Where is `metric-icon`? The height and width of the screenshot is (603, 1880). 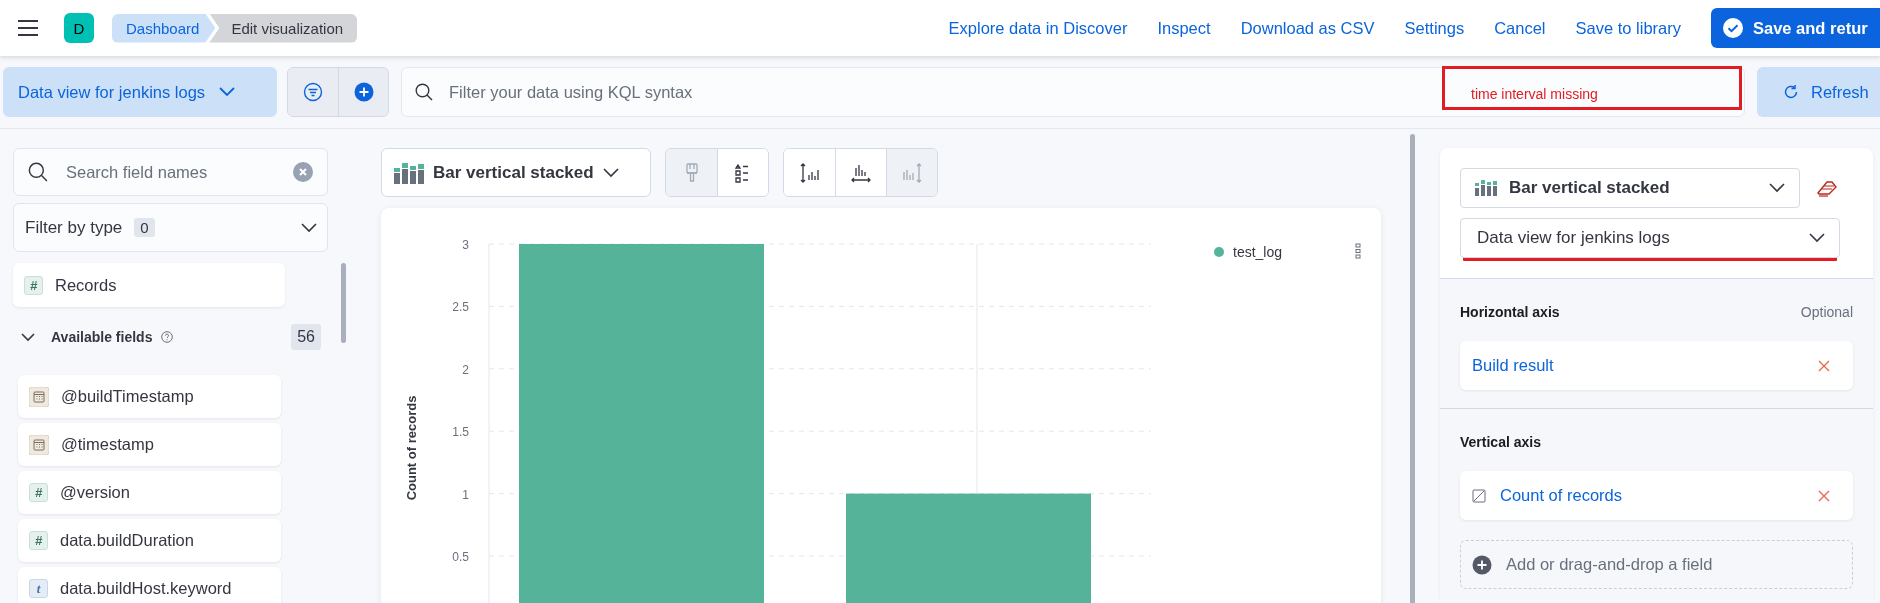
metric-icon is located at coordinates (1479, 495).